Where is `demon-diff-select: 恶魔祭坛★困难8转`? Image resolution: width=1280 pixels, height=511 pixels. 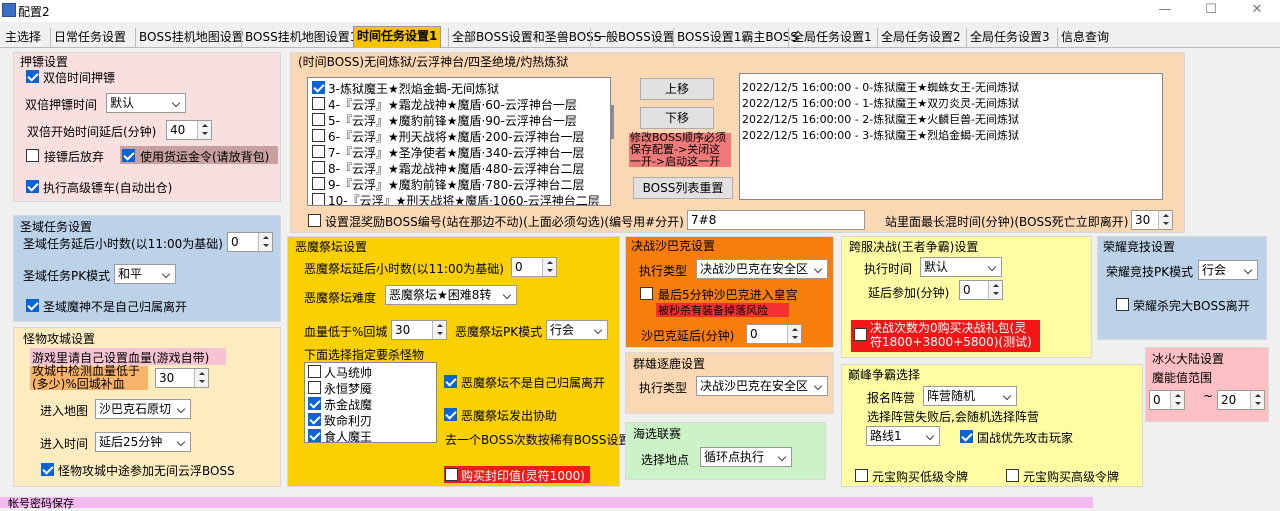 demon-diff-select: 恶魔祭坛★困难8转 is located at coordinates (451, 295).